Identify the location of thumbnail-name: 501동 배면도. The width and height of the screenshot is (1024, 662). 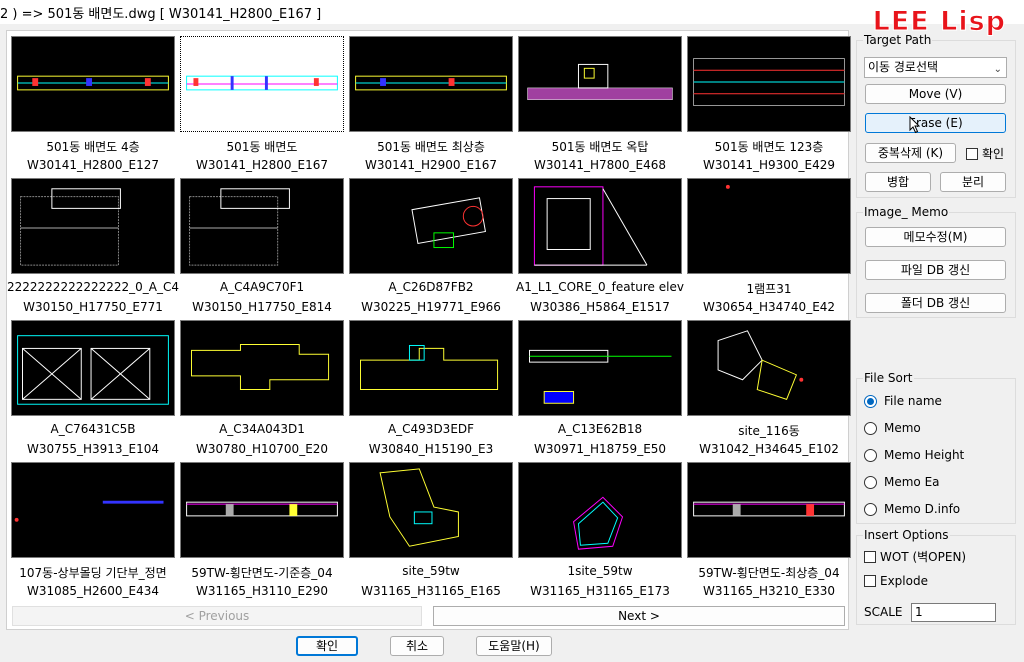
(262, 147).